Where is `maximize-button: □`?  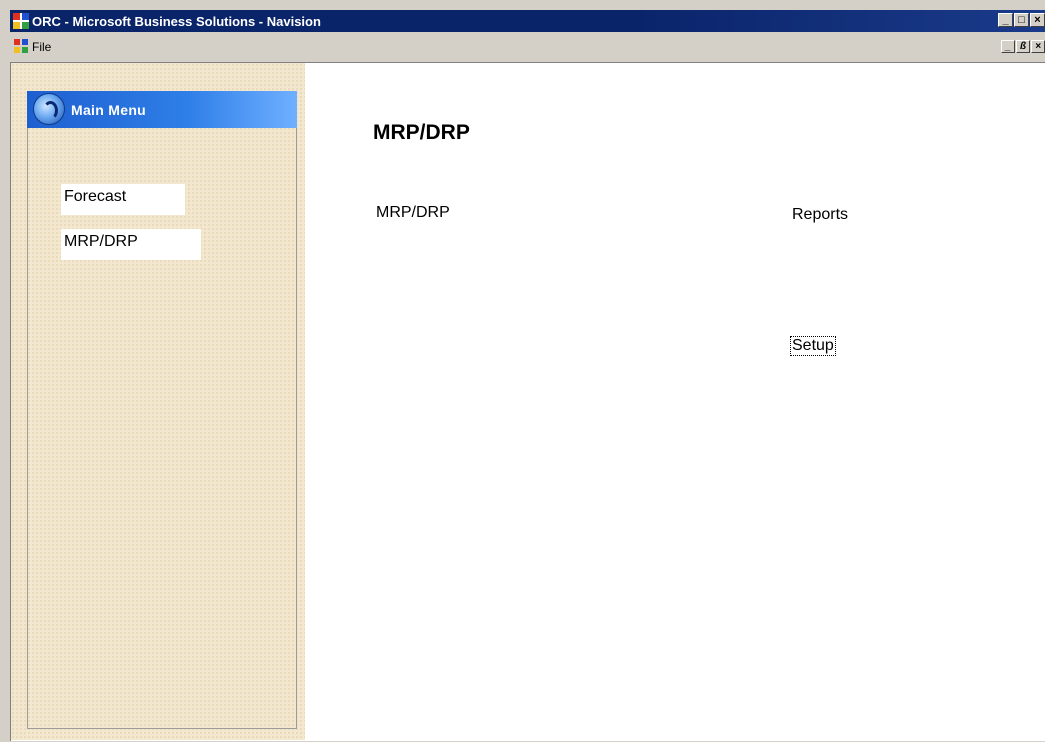 maximize-button: □ is located at coordinates (1021, 20).